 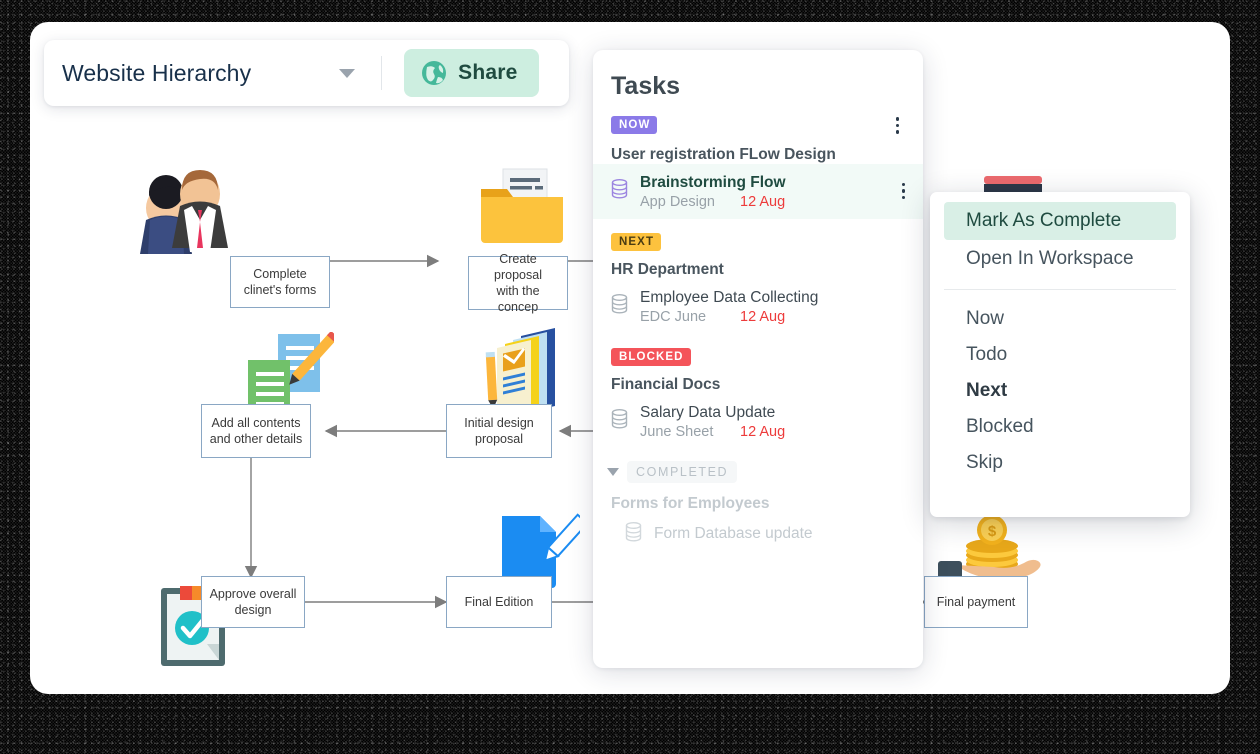 What do you see at coordinates (733, 533) in the screenshot?
I see `task-name: Form Database update` at bounding box center [733, 533].